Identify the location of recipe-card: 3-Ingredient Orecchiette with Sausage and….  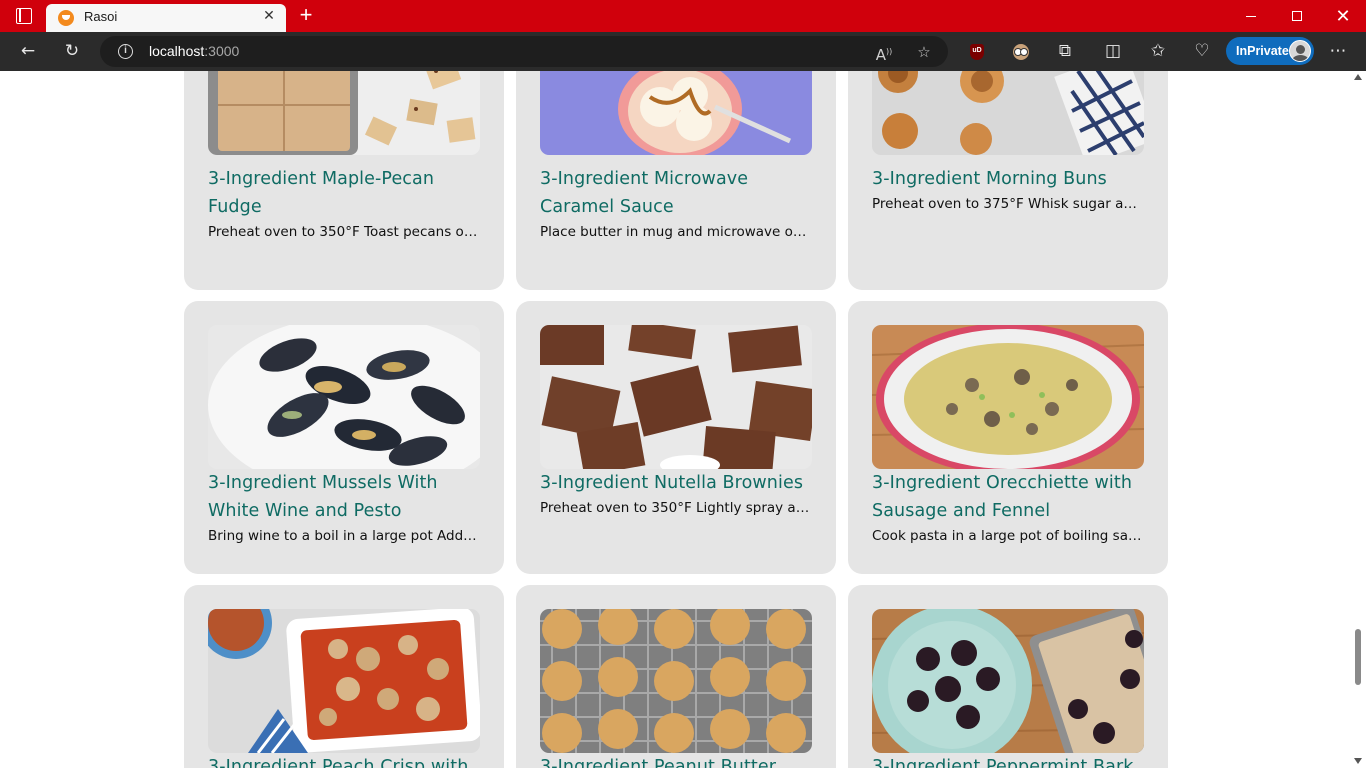
(1008, 437).